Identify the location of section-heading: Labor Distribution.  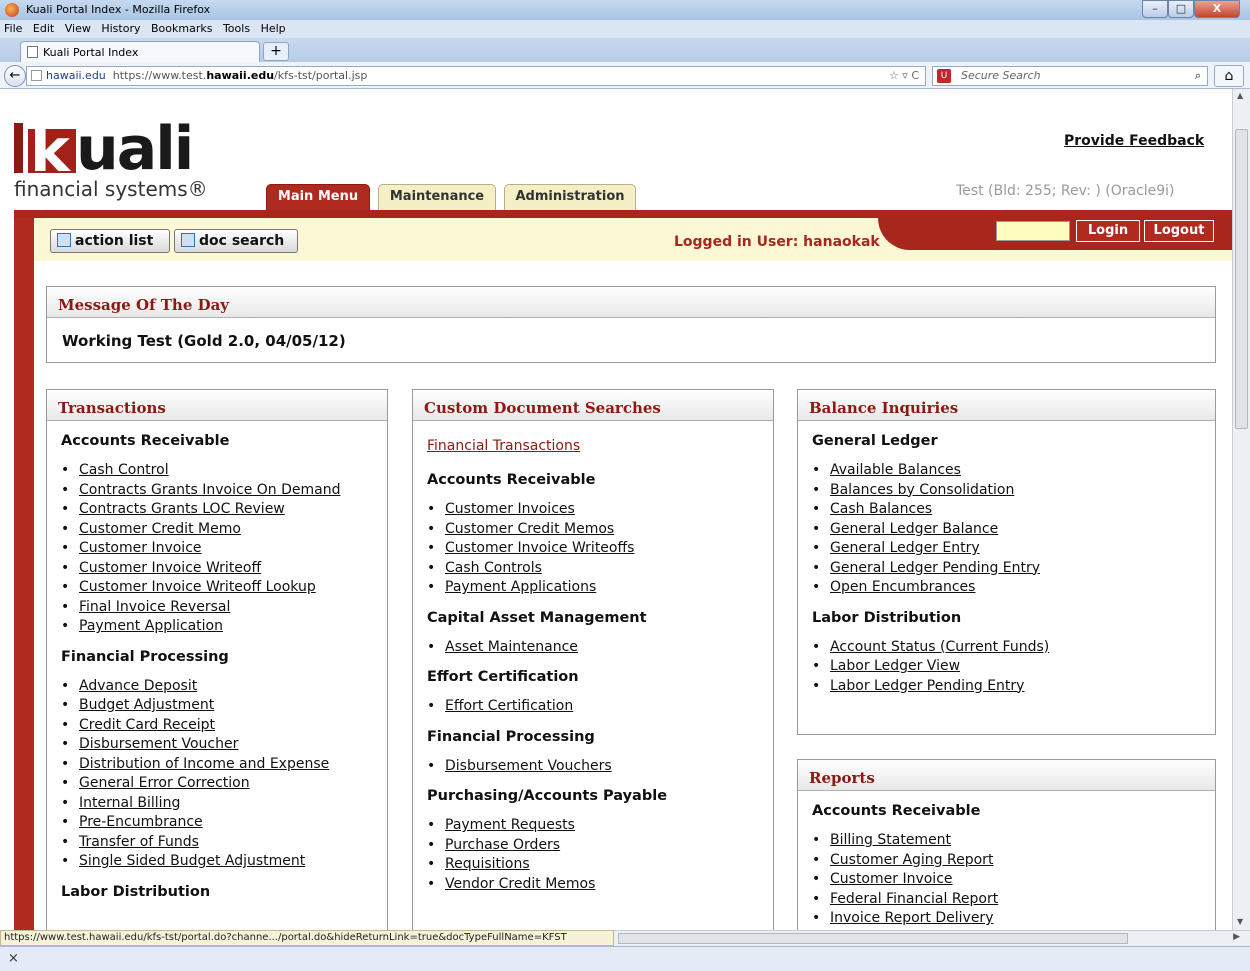
(136, 891).